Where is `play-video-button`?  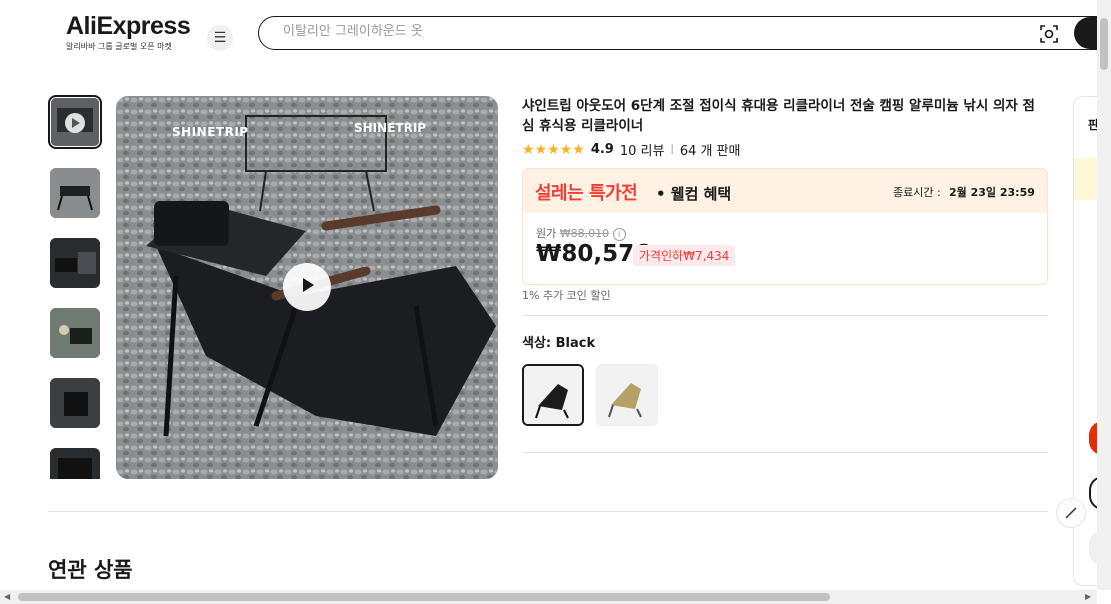 play-video-button is located at coordinates (307, 287).